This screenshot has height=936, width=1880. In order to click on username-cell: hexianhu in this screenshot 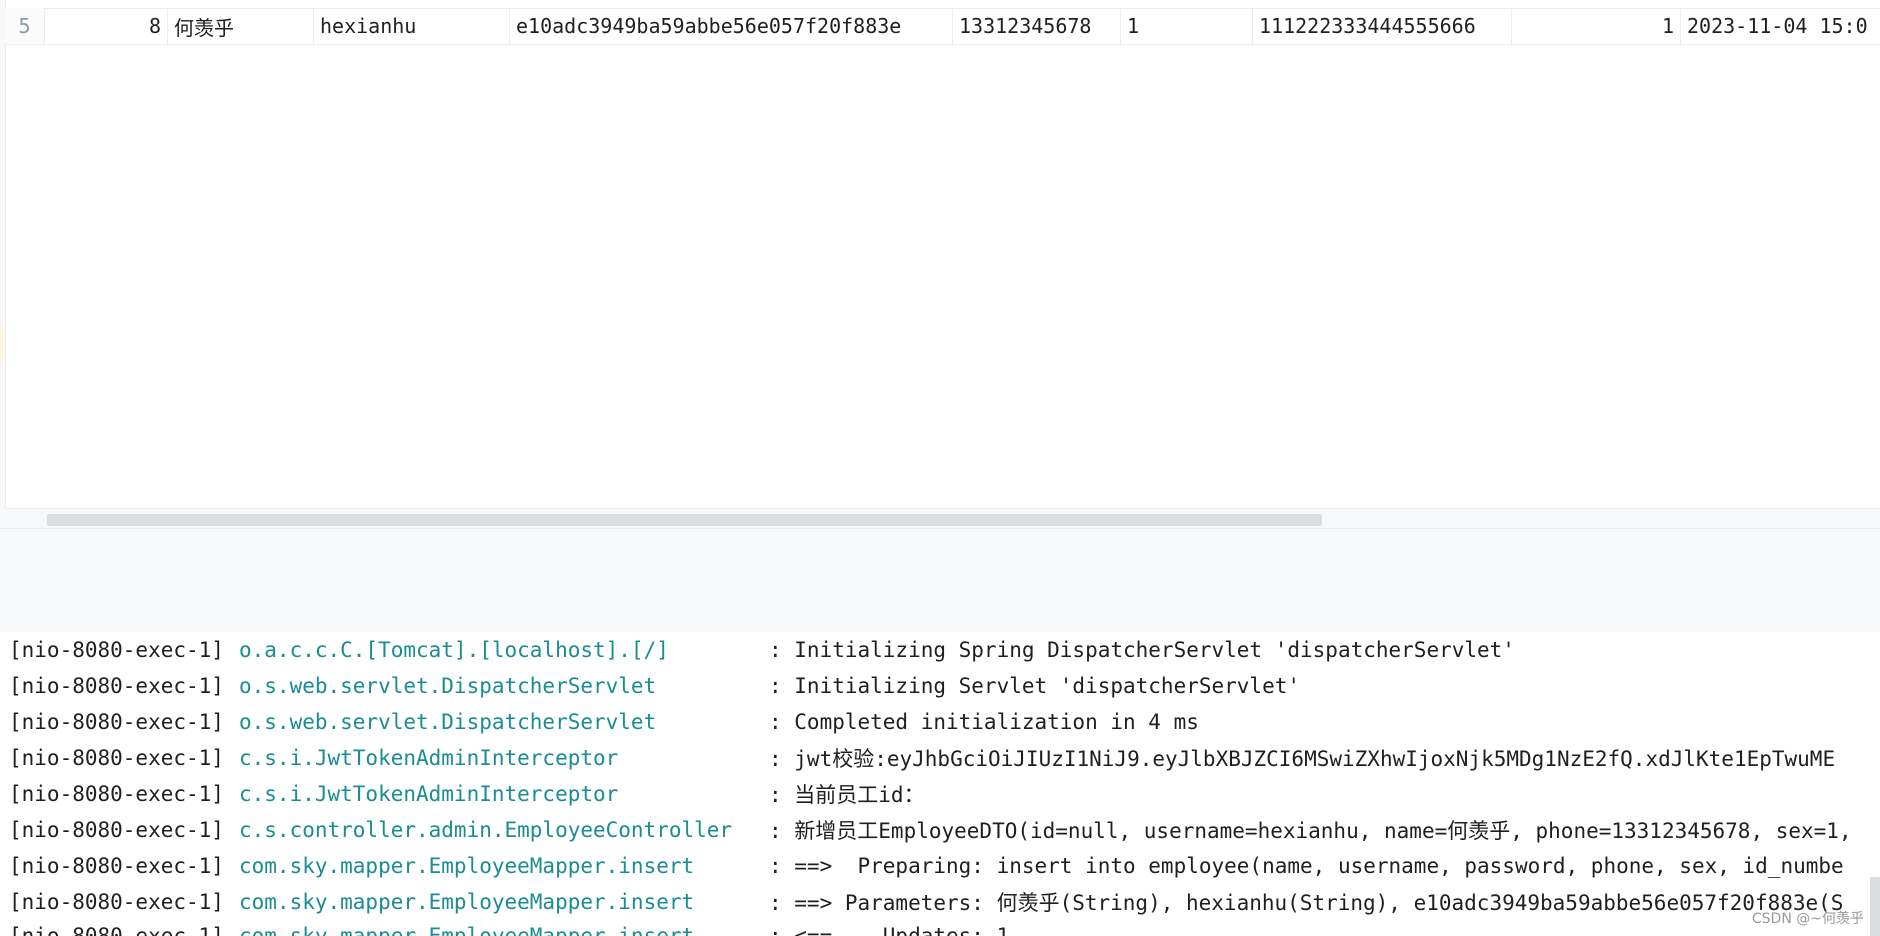, I will do `click(412, 26)`.